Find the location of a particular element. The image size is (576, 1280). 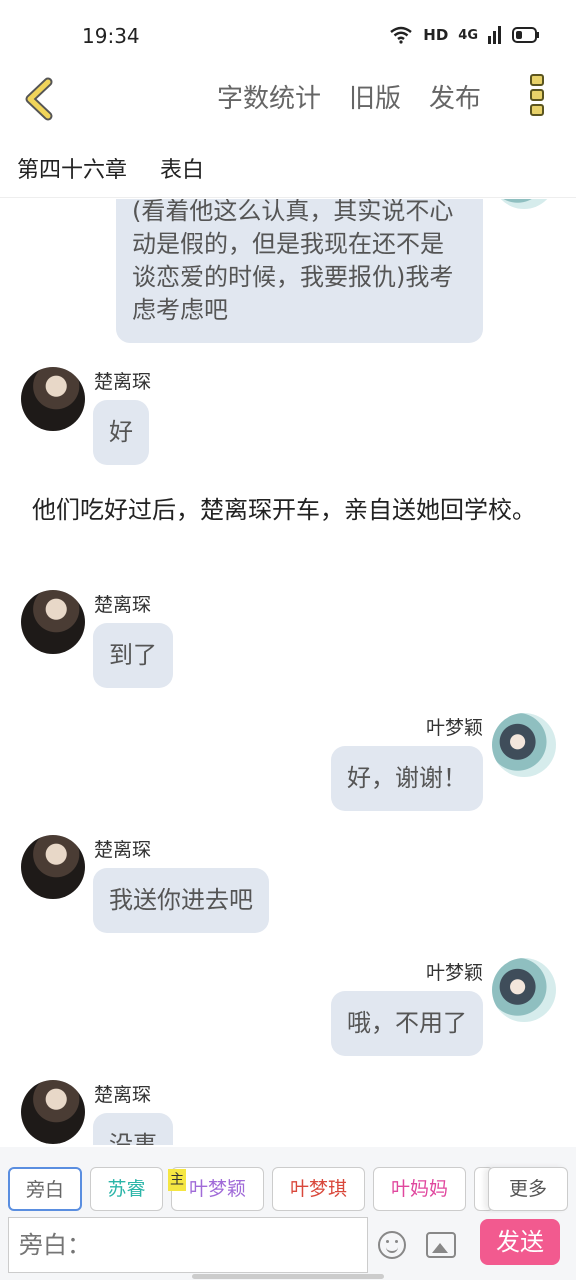

signal-icon is located at coordinates (494, 35).